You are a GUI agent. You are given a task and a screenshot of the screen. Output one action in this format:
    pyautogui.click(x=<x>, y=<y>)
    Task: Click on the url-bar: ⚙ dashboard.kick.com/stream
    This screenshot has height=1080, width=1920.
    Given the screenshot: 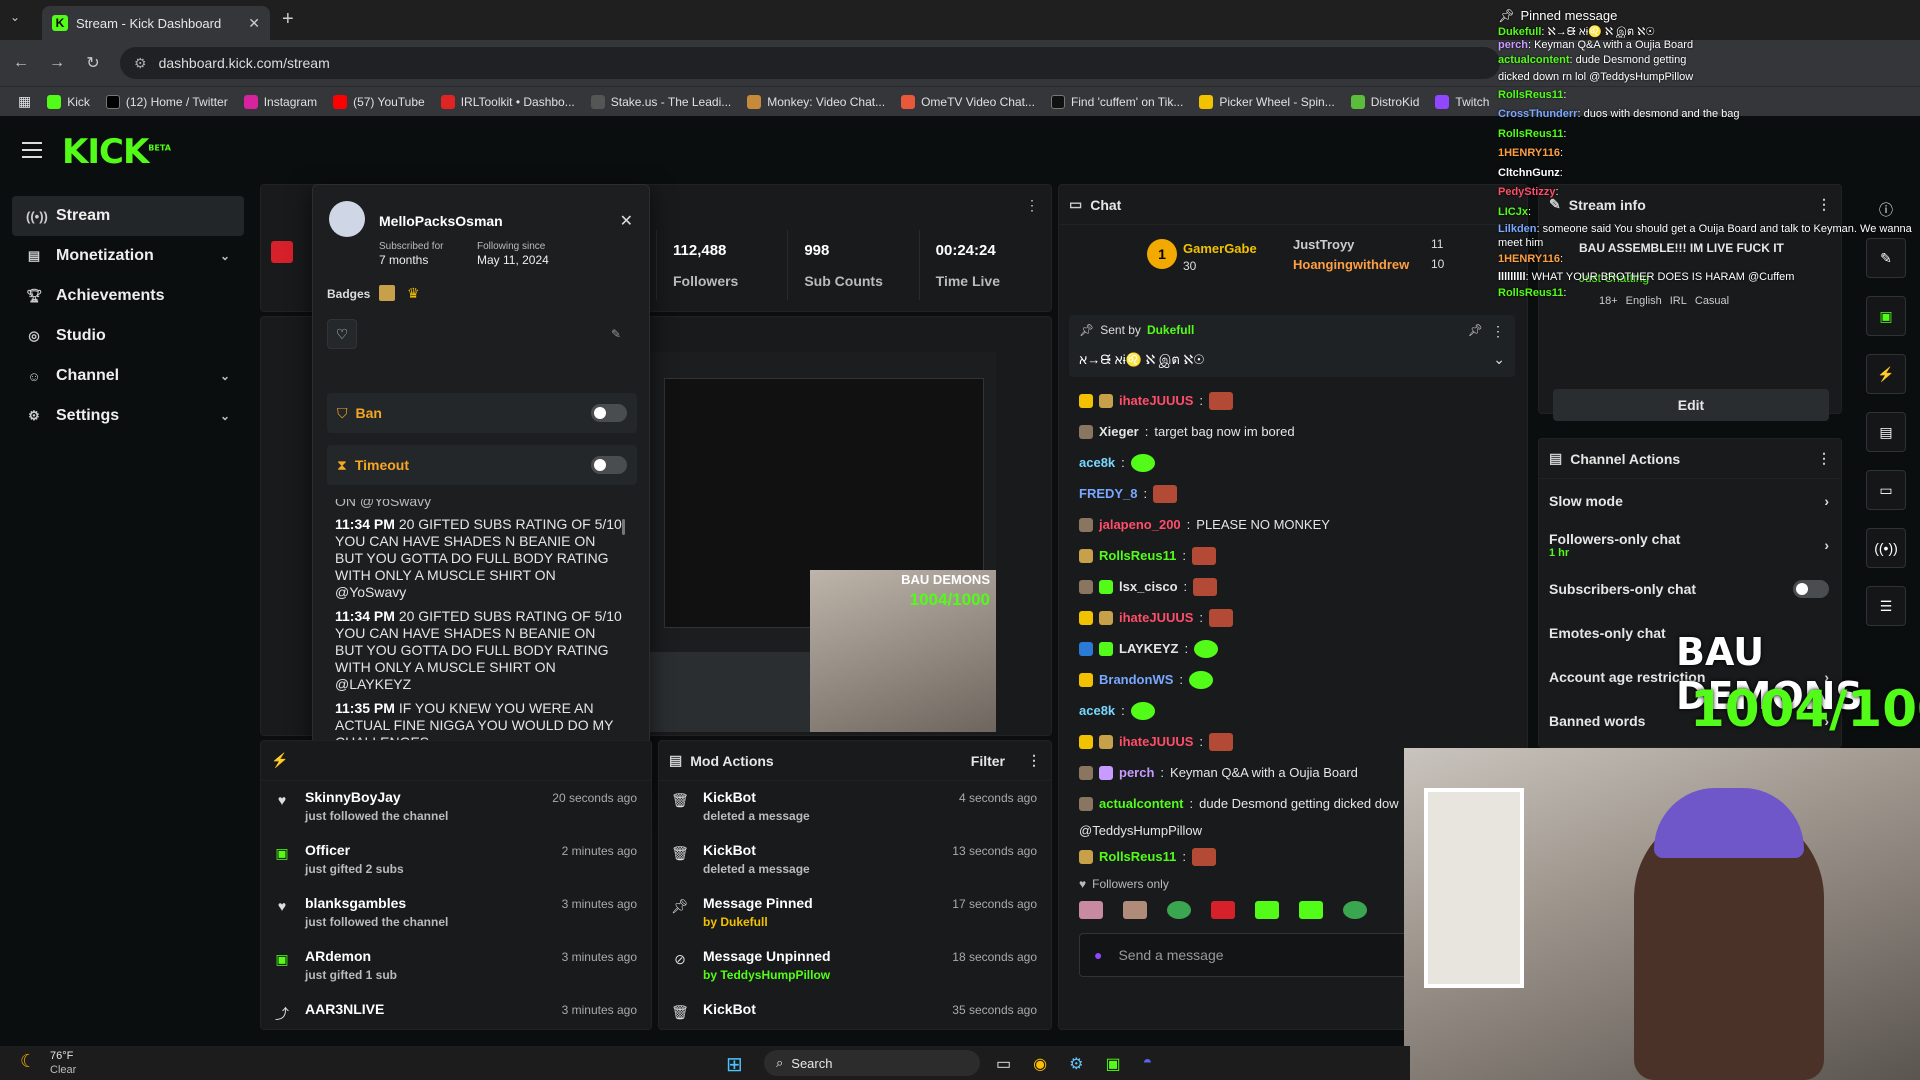 What is the action you would take?
    pyautogui.click(x=810, y=63)
    